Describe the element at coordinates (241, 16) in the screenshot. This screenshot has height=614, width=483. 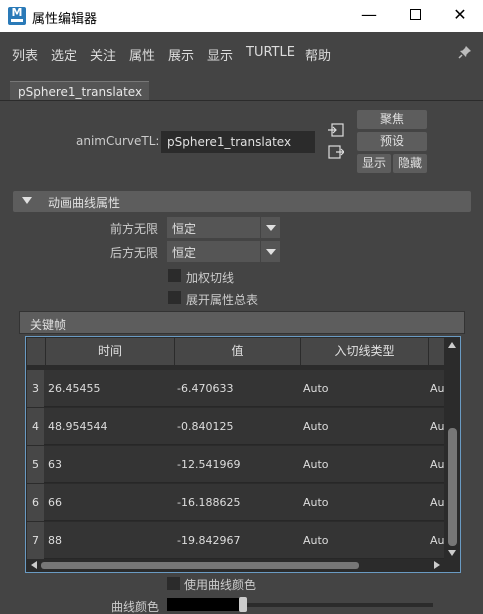
I see `title-bar: M 属性编辑器 — ✕` at that location.